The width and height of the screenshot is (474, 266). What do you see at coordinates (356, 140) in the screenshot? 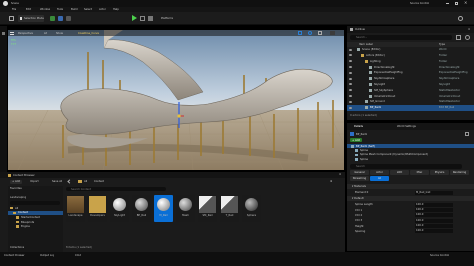
I see `add-component-button: + Add` at bounding box center [356, 140].